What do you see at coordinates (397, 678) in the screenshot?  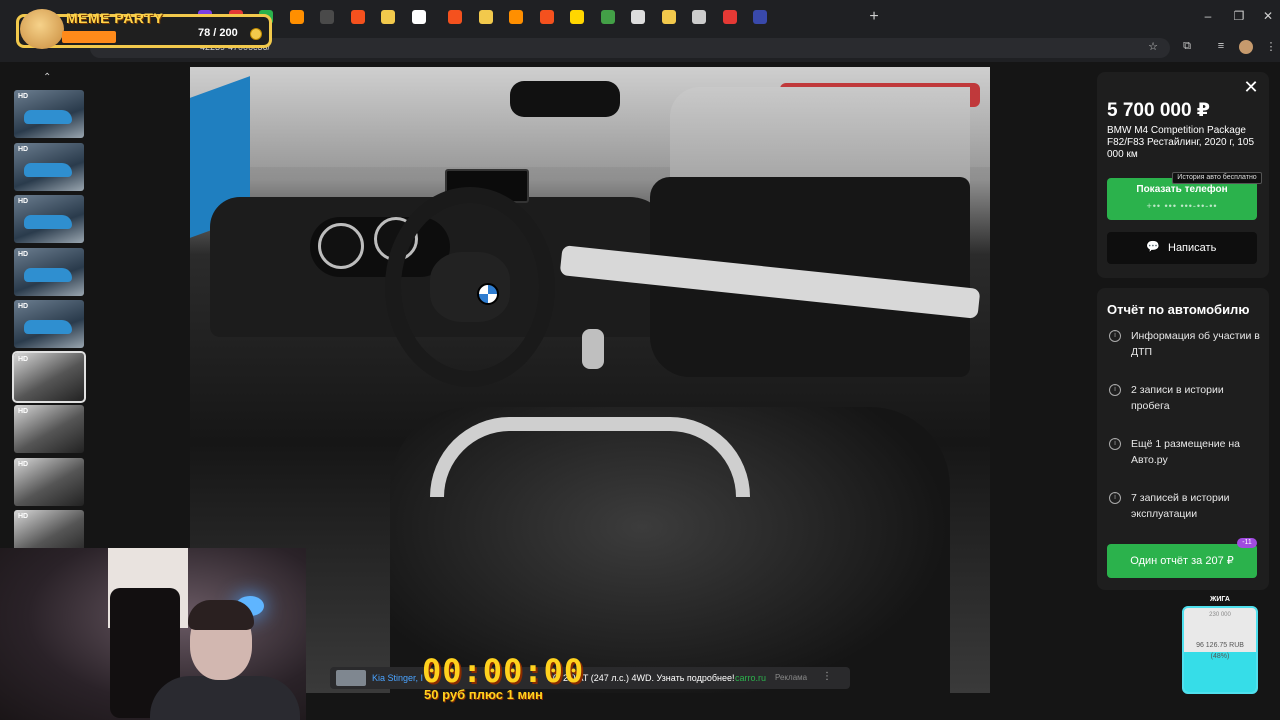 I see `ad-title: Kia Stinger, I` at bounding box center [397, 678].